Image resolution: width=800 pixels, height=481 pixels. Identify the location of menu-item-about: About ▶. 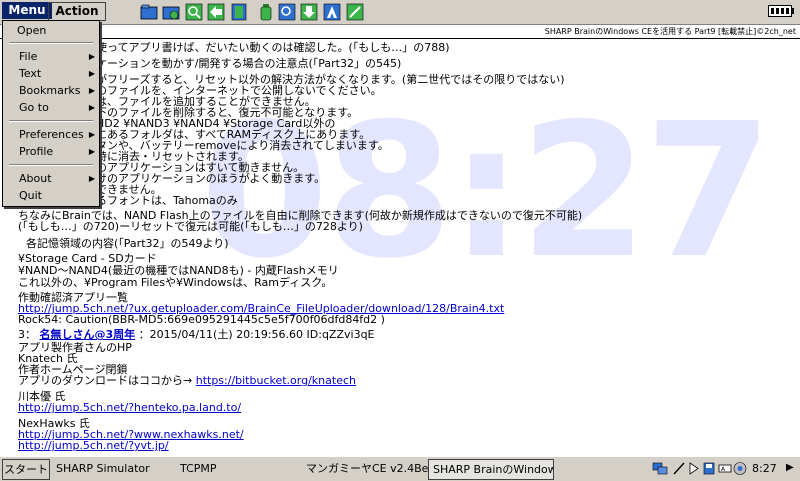
(51, 179).